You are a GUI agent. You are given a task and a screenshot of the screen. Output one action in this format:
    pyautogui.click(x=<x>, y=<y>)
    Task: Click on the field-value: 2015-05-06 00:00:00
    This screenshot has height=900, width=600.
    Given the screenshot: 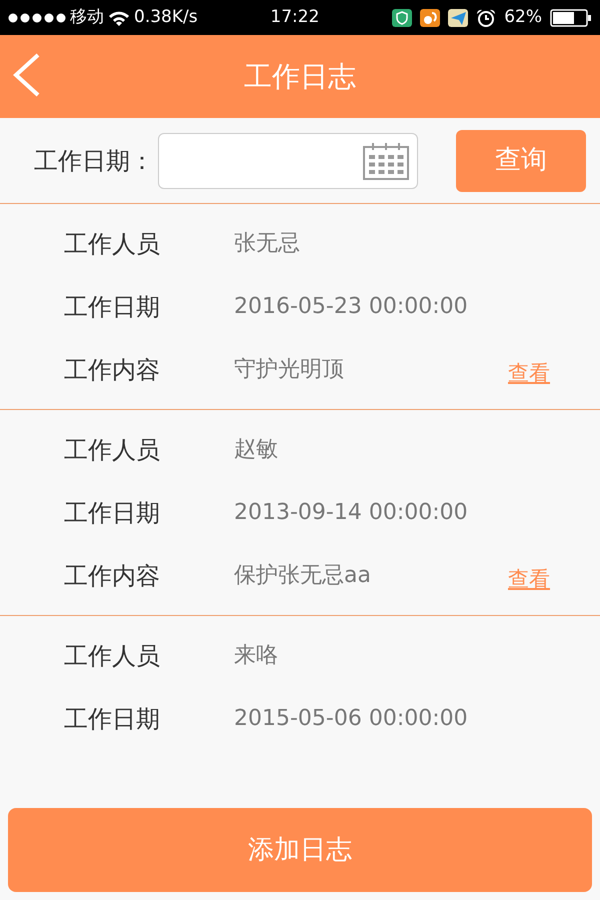 What is the action you would take?
    pyautogui.click(x=351, y=719)
    